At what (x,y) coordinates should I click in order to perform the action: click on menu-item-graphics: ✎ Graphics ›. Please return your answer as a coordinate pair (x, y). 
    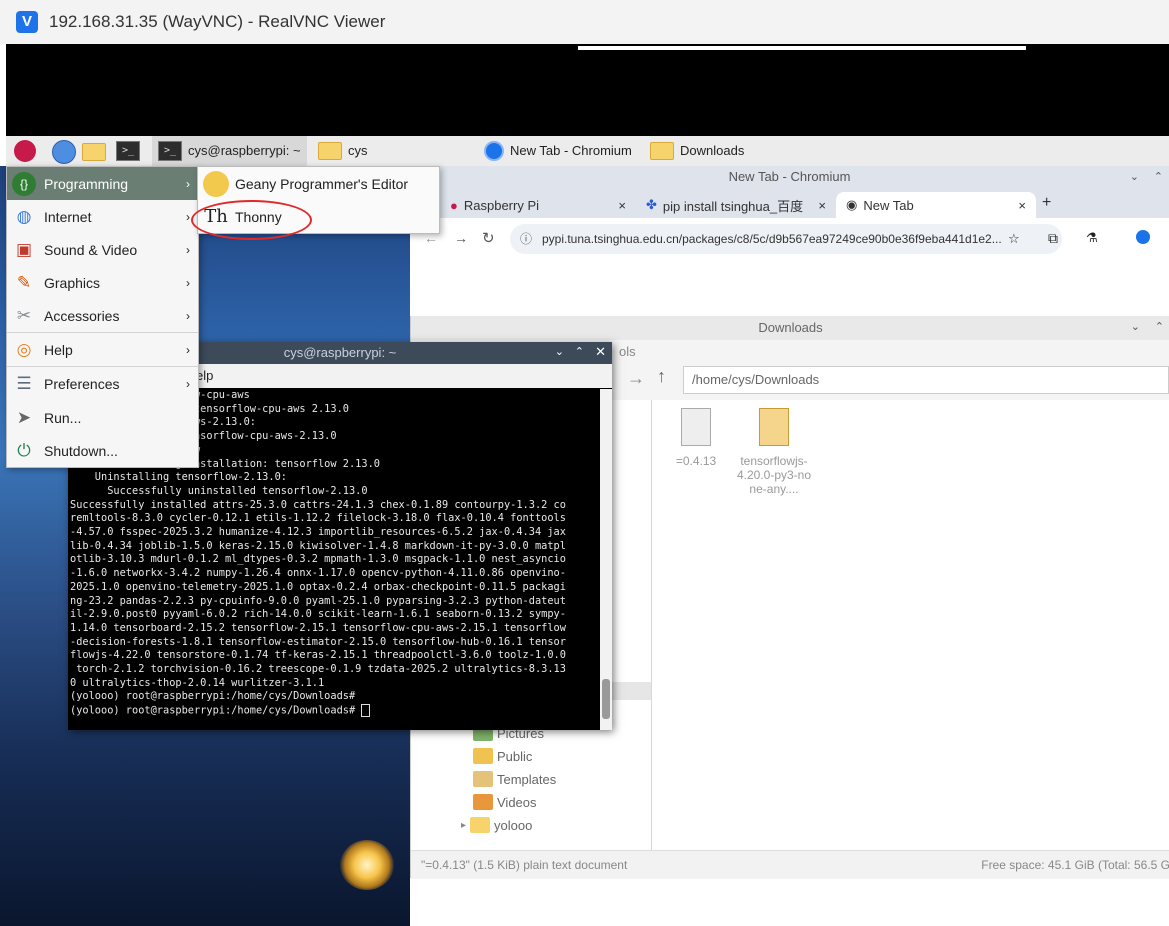
    Looking at the image, I should click on (102, 282).